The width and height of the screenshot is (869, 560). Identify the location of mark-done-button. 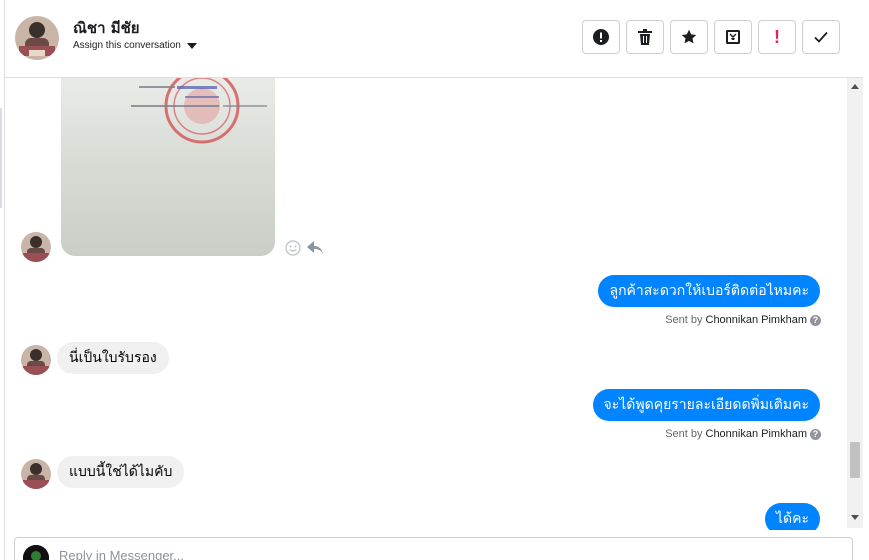
(821, 37).